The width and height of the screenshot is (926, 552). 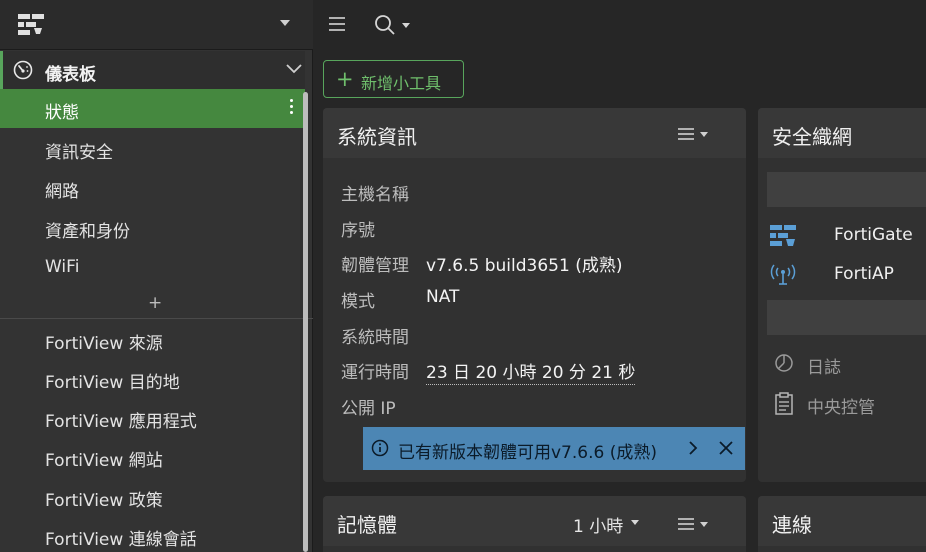 I want to click on pie-chart-icon, so click(x=784, y=363).